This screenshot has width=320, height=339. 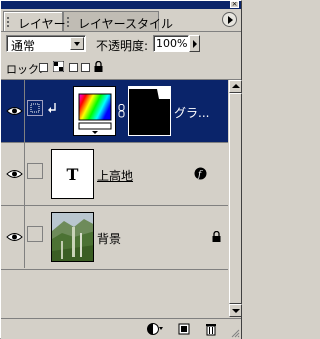 I want to click on brush-icon, so click(x=35, y=108).